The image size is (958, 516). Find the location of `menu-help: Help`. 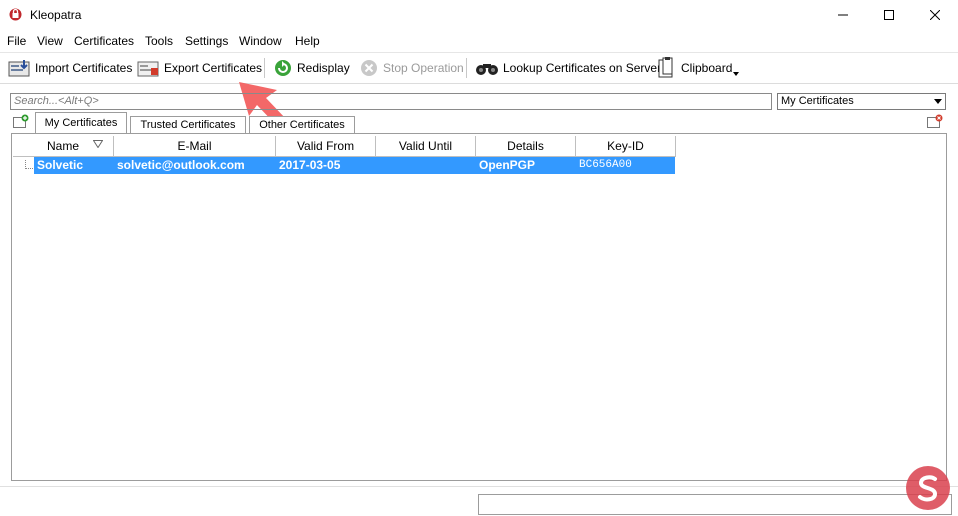

menu-help: Help is located at coordinates (307, 41).